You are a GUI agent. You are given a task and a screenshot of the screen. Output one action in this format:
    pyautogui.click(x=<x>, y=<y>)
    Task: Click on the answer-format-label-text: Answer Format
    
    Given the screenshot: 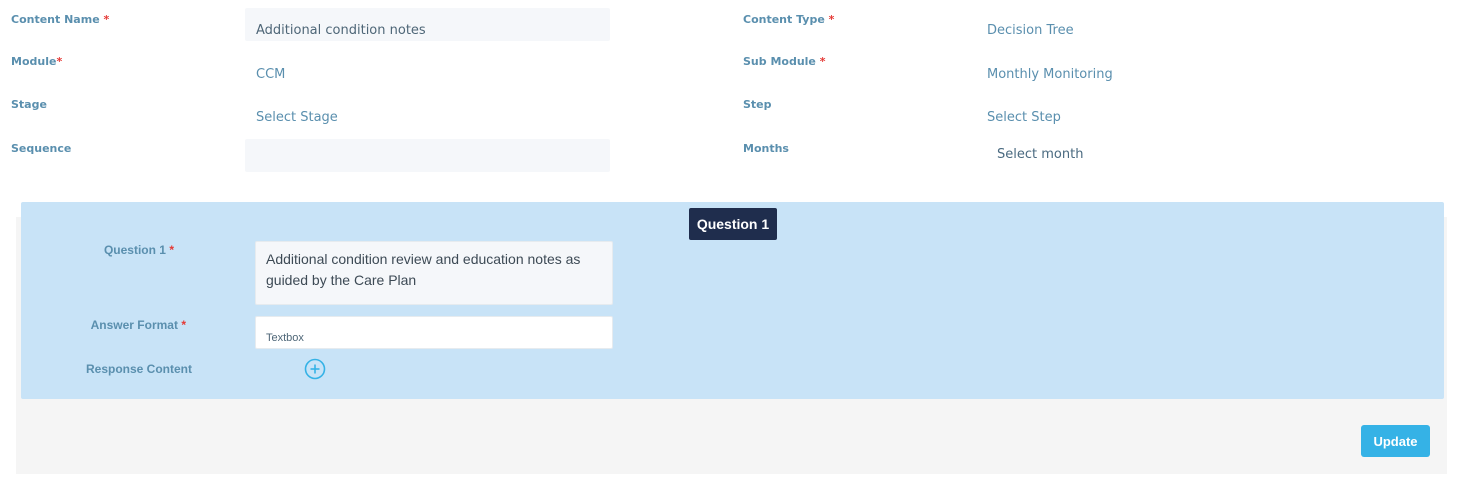 What is the action you would take?
    pyautogui.click(x=134, y=325)
    